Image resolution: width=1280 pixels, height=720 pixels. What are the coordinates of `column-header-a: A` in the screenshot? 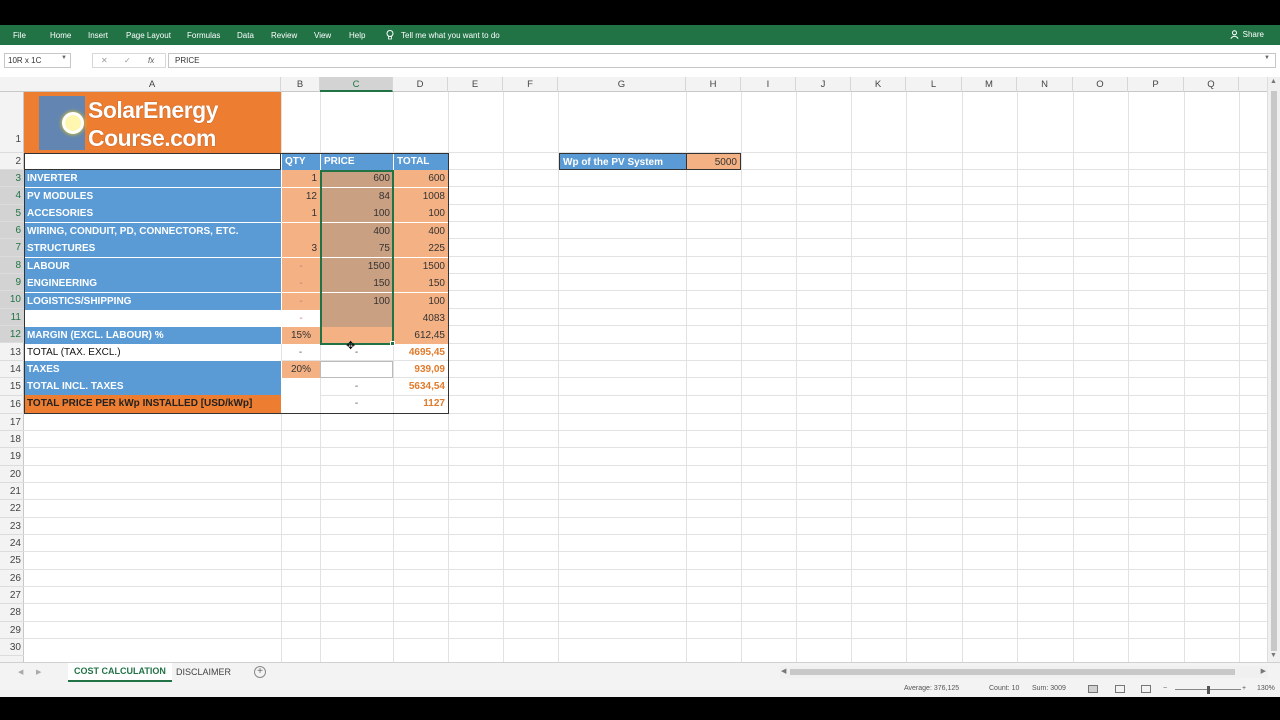 It's located at (152, 84).